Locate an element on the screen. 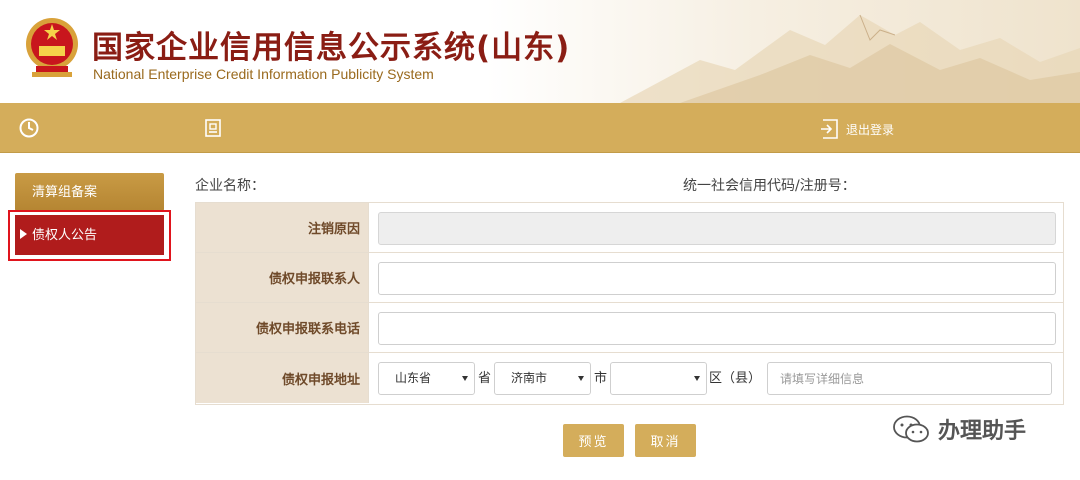 The height and width of the screenshot is (480, 1080). wechat-icon is located at coordinates (911, 429).